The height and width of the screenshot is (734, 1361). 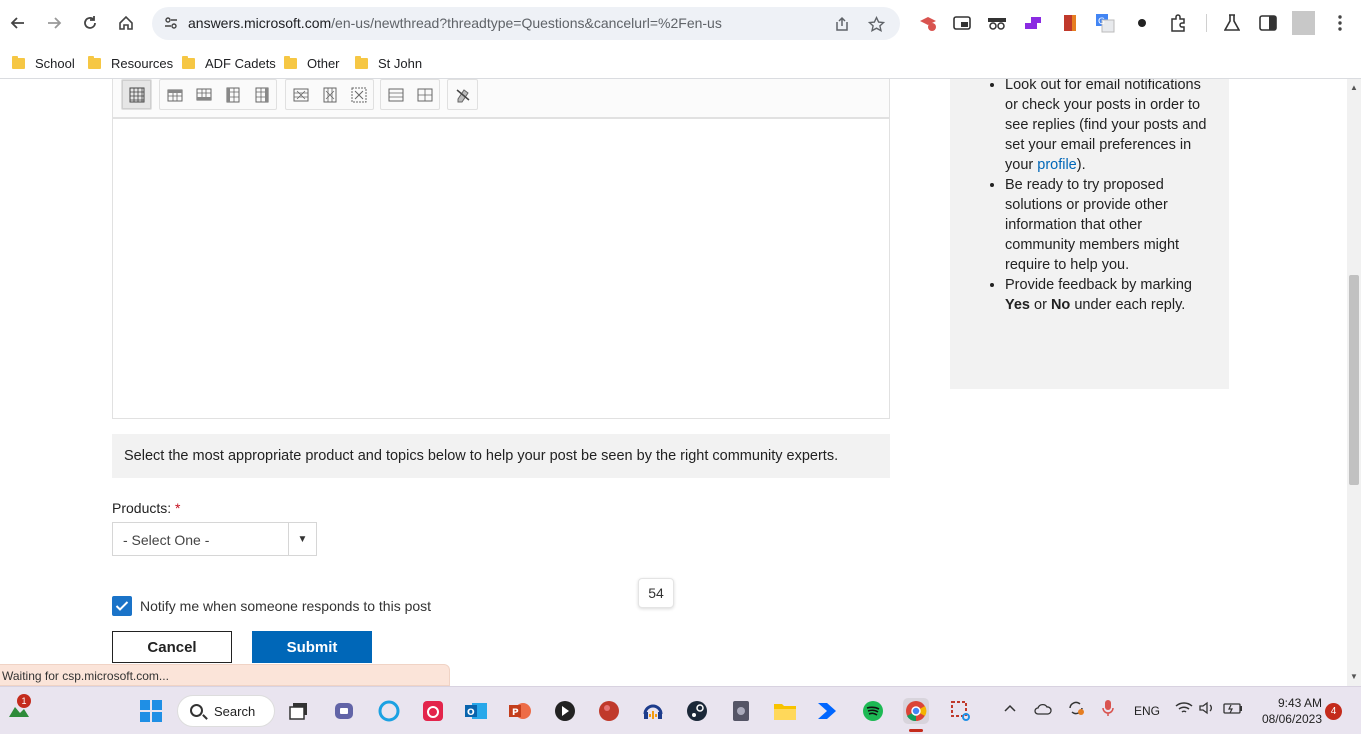 What do you see at coordinates (24, 701) in the screenshot?
I see `widgets-badge: 1` at bounding box center [24, 701].